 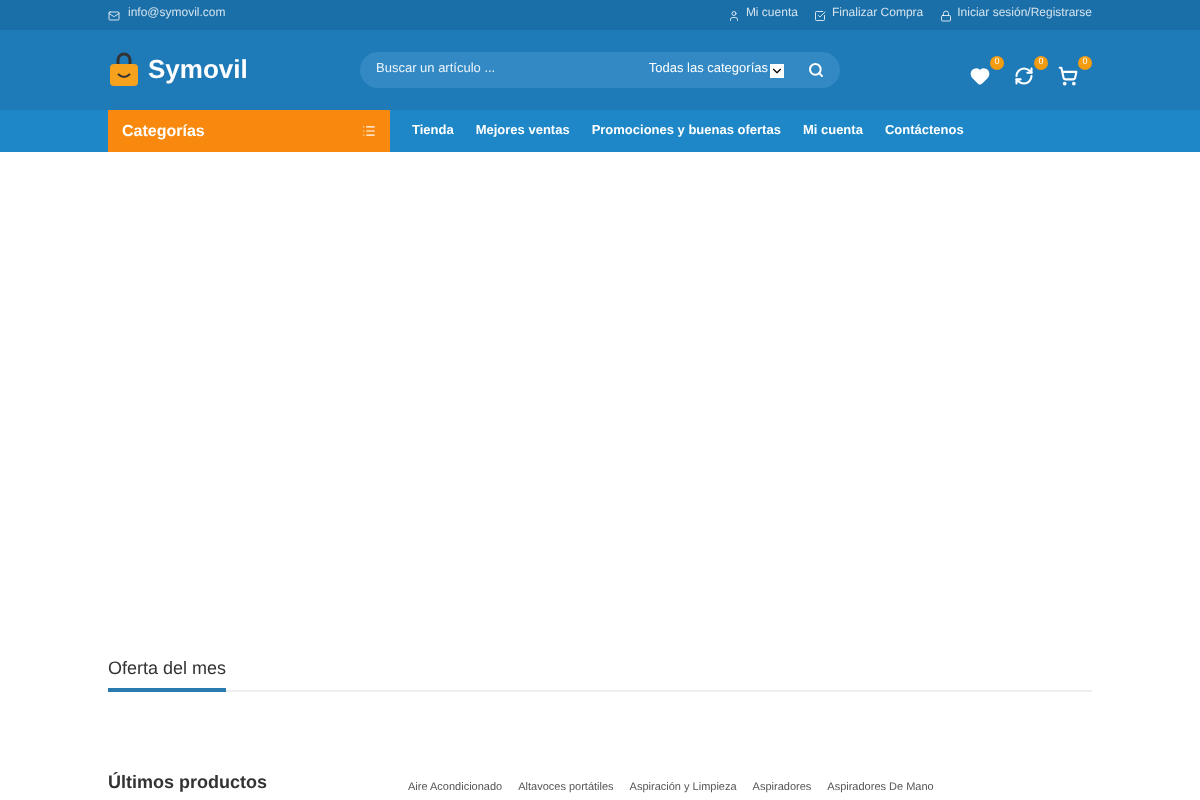 What do you see at coordinates (816, 70) in the screenshot?
I see `search-icon` at bounding box center [816, 70].